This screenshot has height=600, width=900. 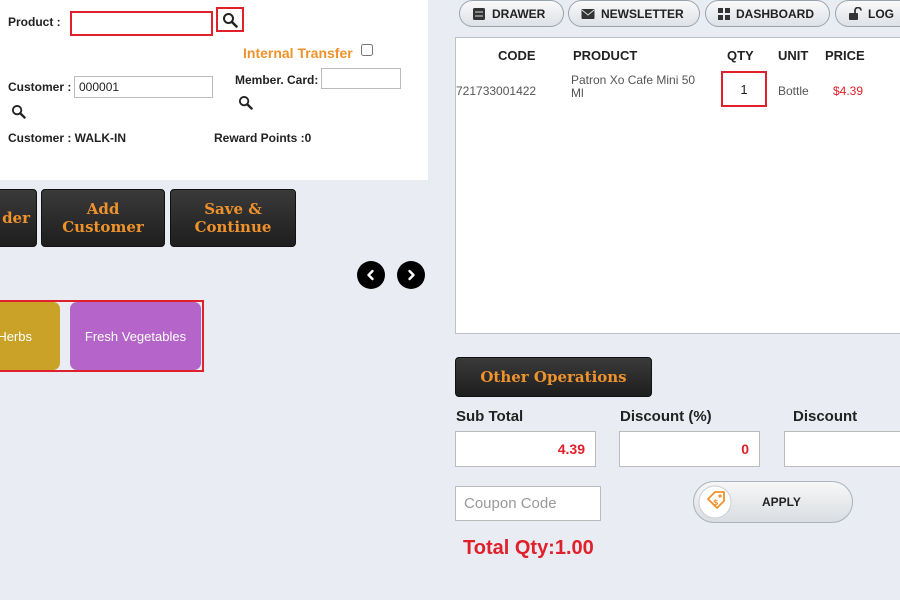 I want to click on category-herbs-label: Herbs, so click(x=16, y=336).